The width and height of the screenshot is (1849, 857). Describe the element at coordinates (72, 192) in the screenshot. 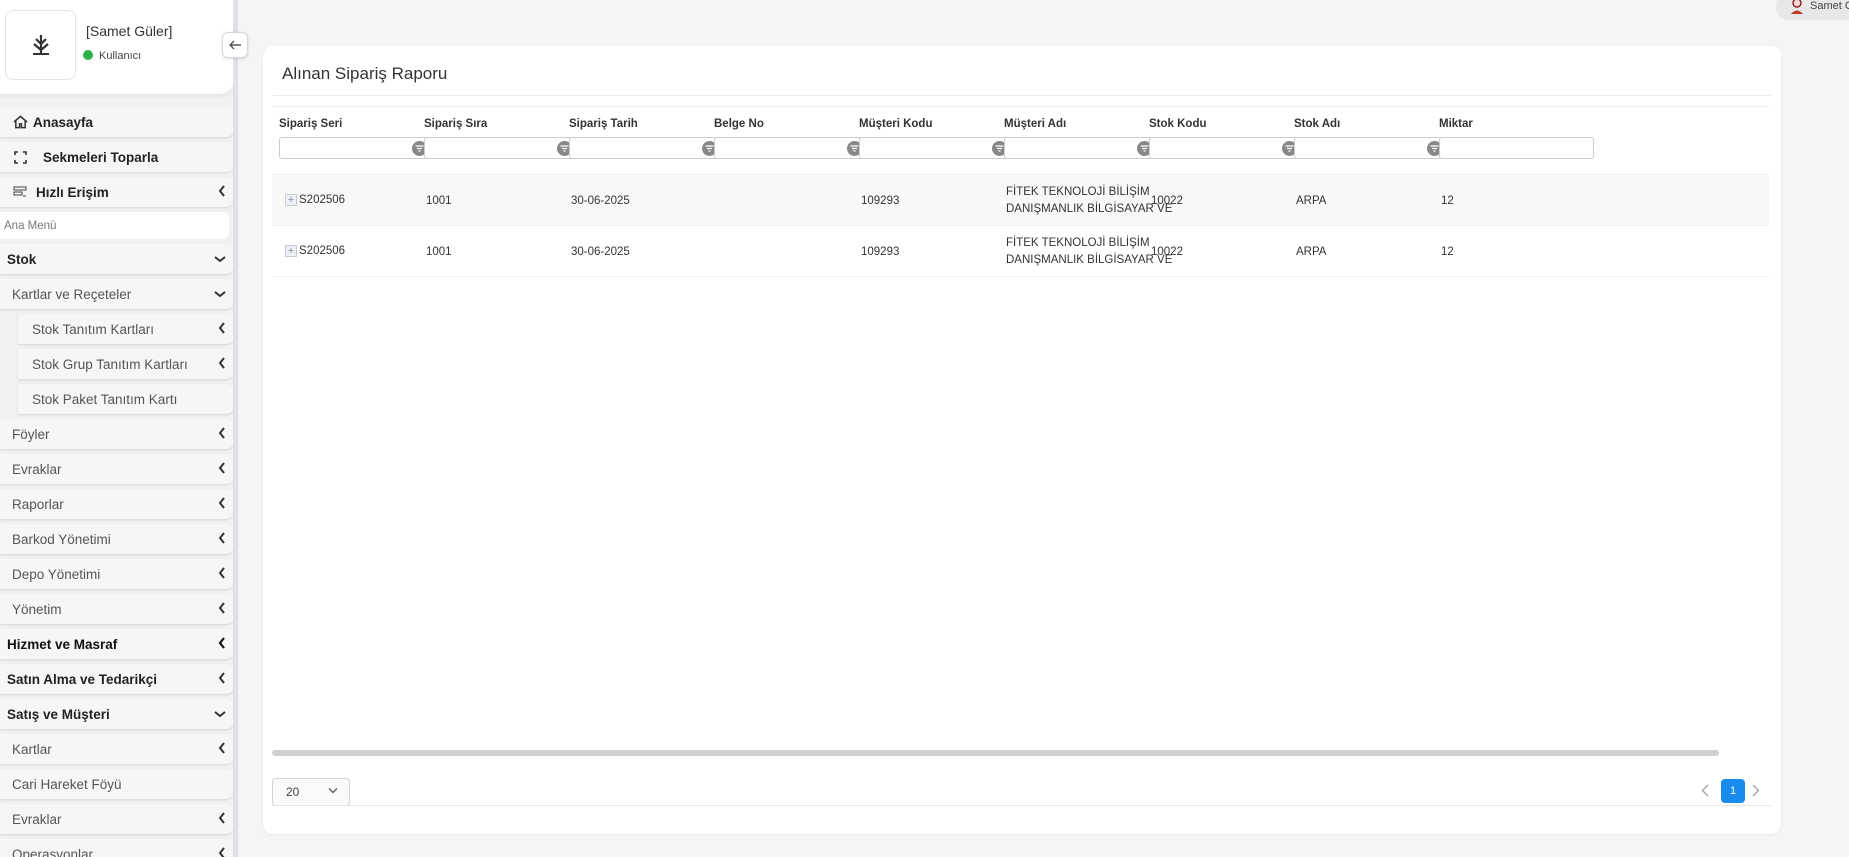

I see `sidebar-item-label: Hızlı Erişim` at that location.